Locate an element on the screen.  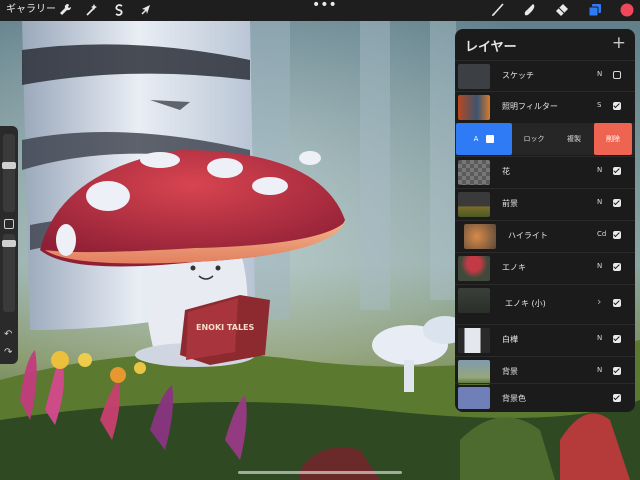
layer-row: スケッチ N is located at coordinates (545, 76).